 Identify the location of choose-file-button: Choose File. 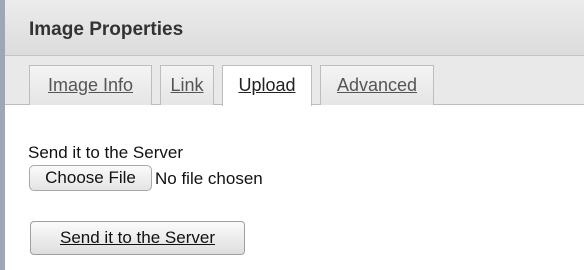
(90, 178).